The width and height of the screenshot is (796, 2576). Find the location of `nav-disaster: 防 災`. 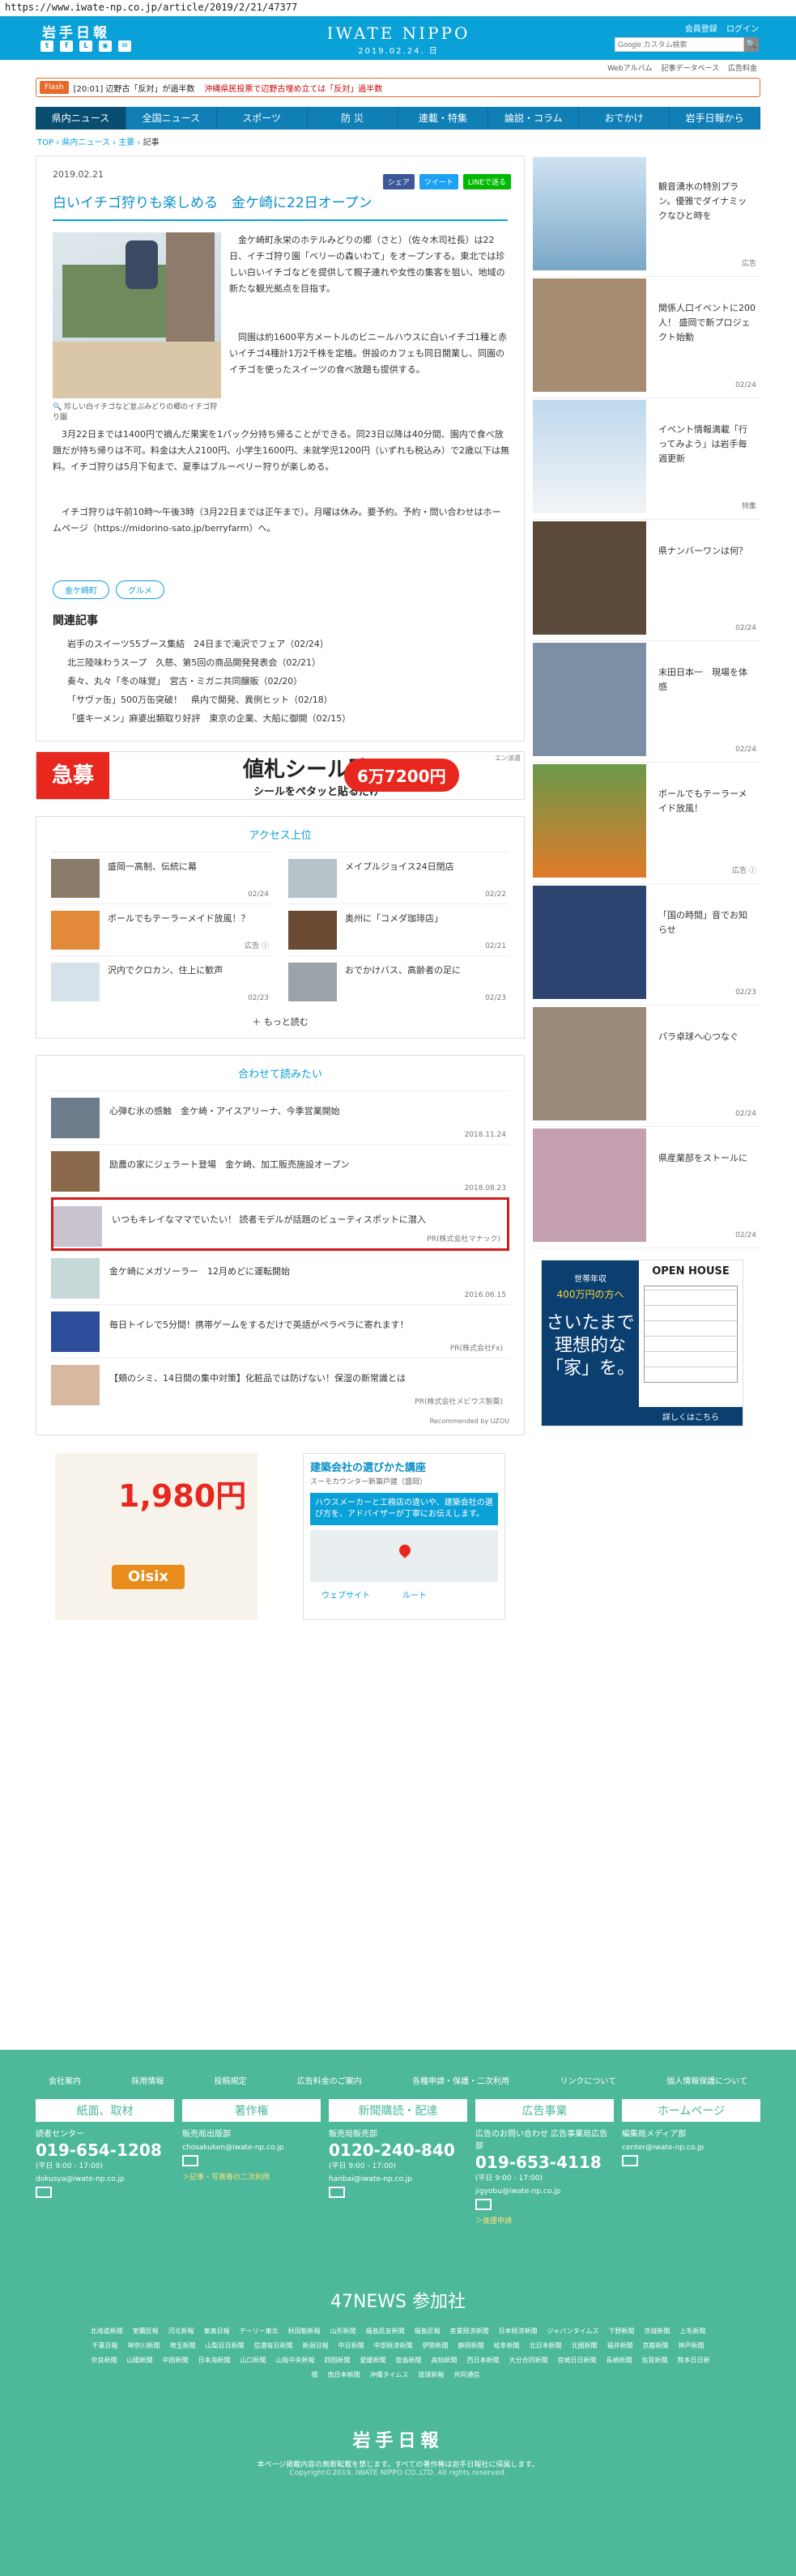

nav-disaster: 防 災 is located at coordinates (353, 118).